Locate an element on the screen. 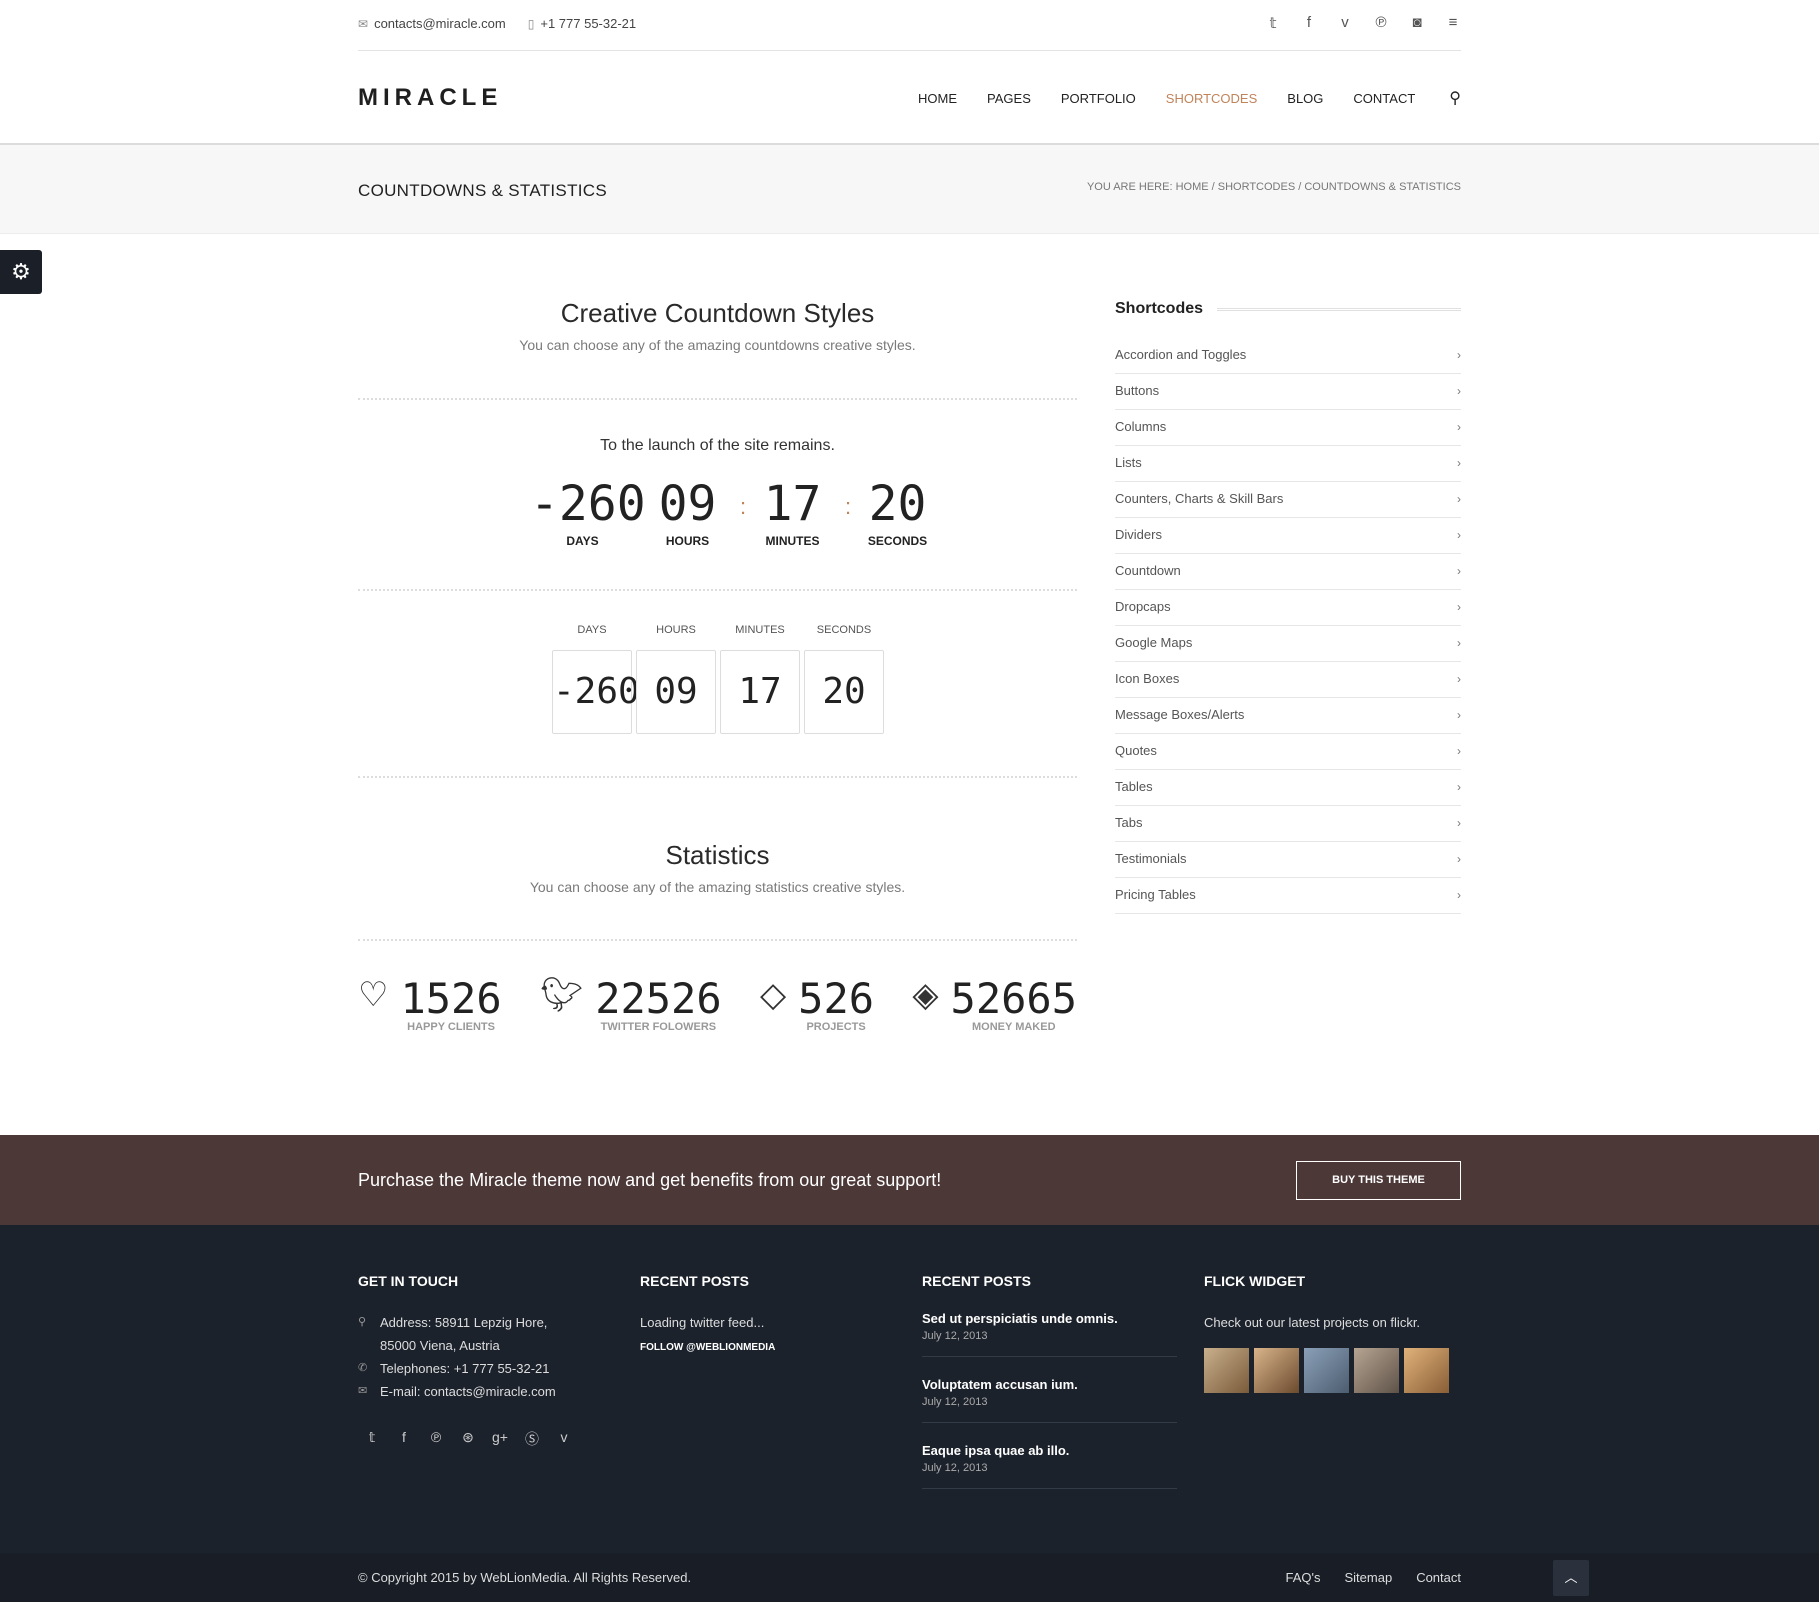 The image size is (1819, 1602). seconds-value: 20 is located at coordinates (897, 504).